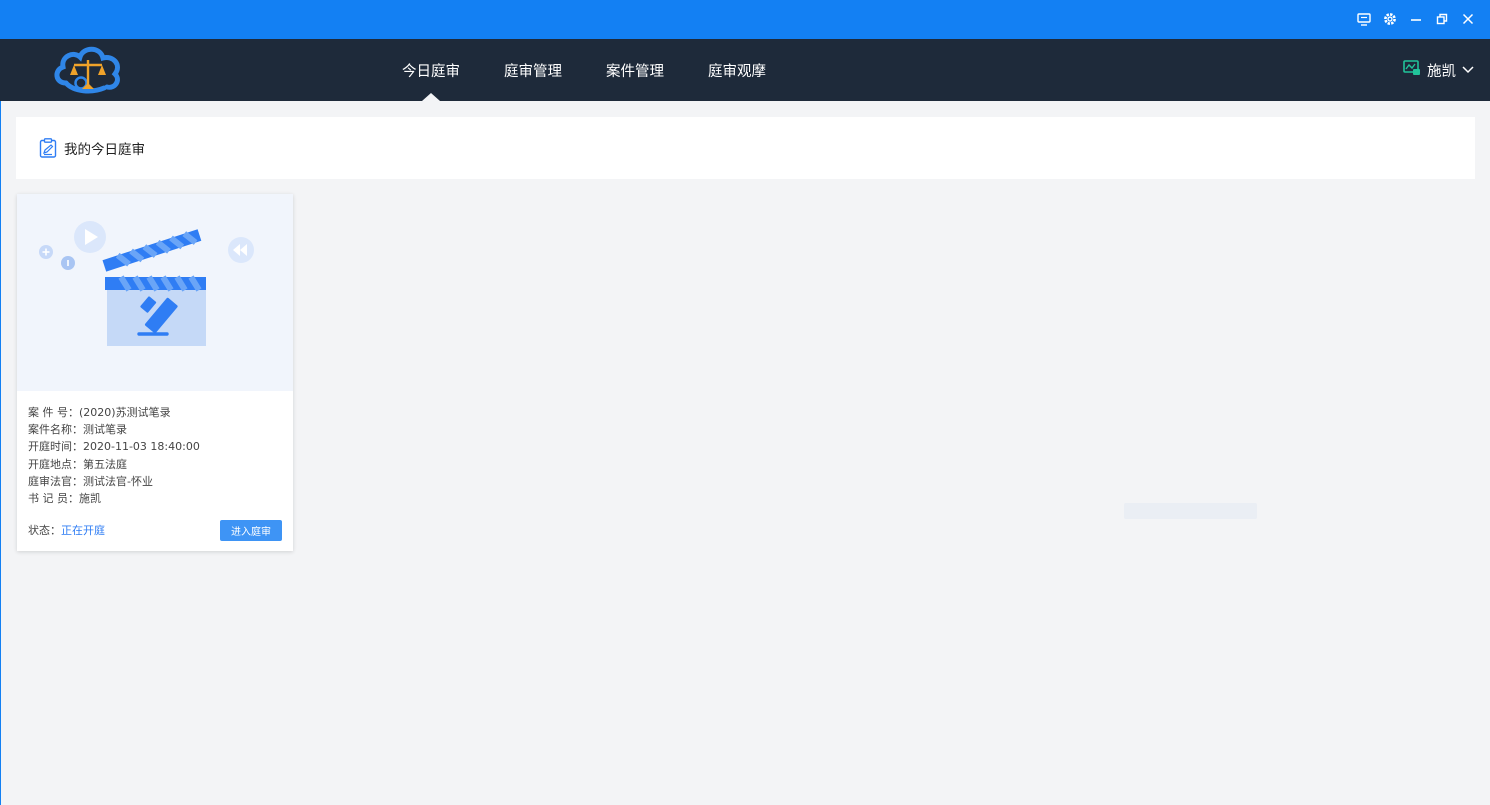 This screenshot has height=805, width=1490. I want to click on window-controls, so click(1416, 19).